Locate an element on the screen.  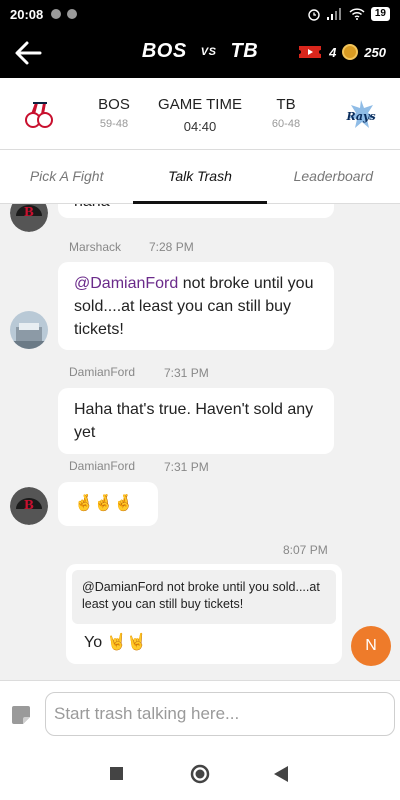
message-timestamp: 8:07 PM is located at coordinates (305, 550).